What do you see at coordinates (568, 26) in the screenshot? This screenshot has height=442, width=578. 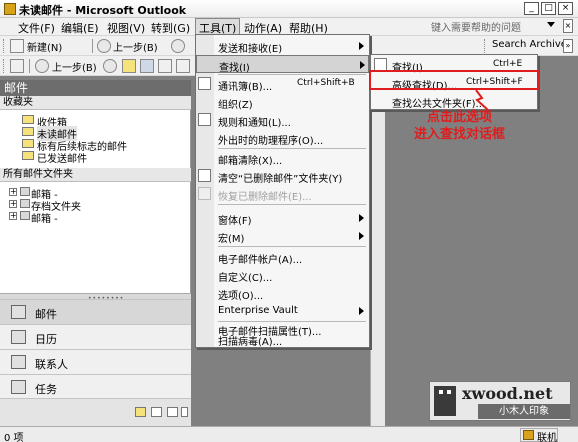 I see `doc-close-icon: ×` at bounding box center [568, 26].